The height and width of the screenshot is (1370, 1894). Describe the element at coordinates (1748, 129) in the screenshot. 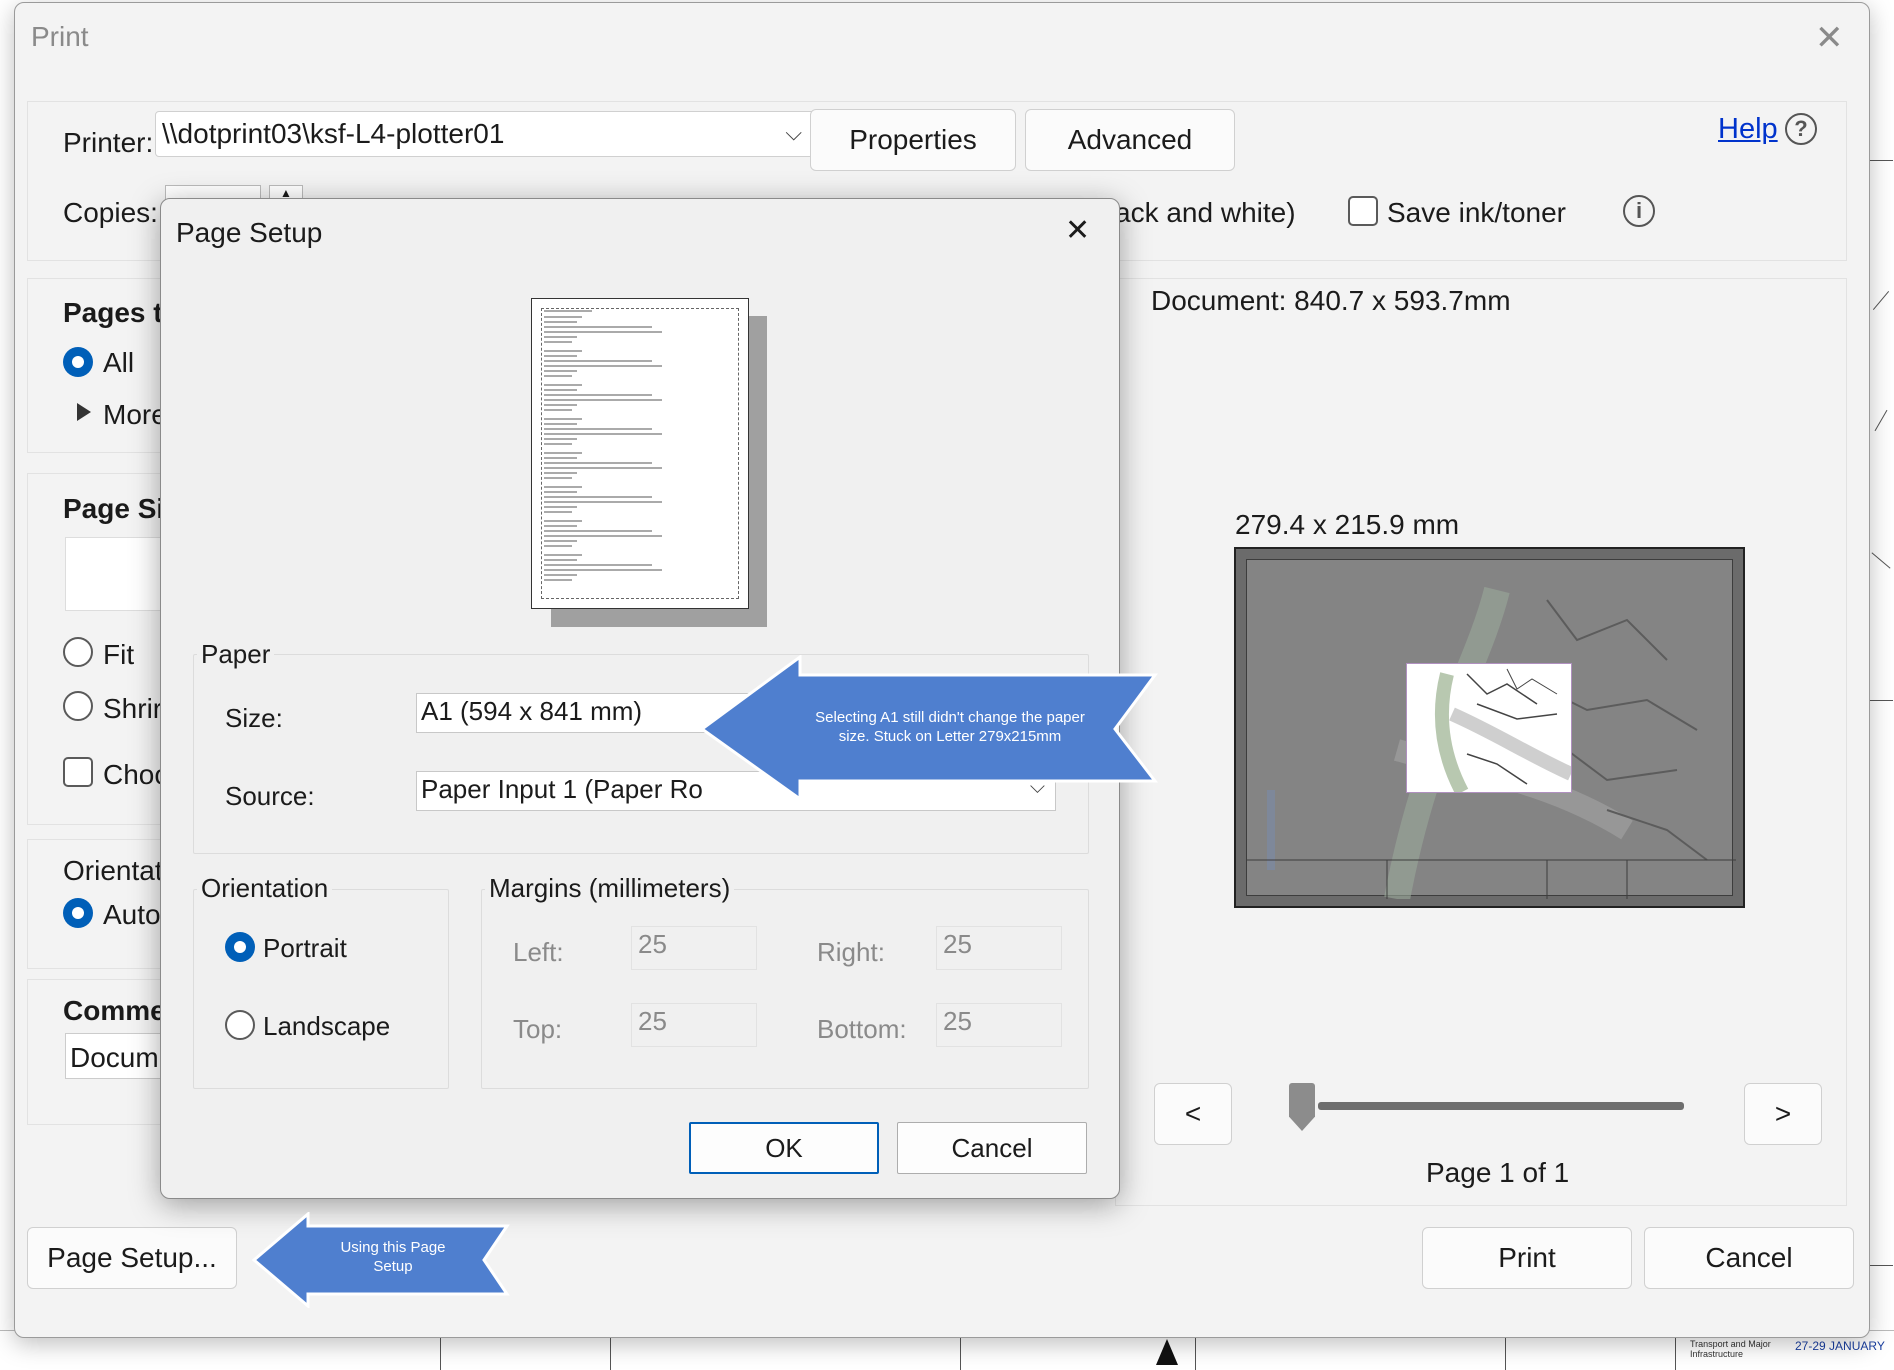

I see `help-link: Help` at that location.